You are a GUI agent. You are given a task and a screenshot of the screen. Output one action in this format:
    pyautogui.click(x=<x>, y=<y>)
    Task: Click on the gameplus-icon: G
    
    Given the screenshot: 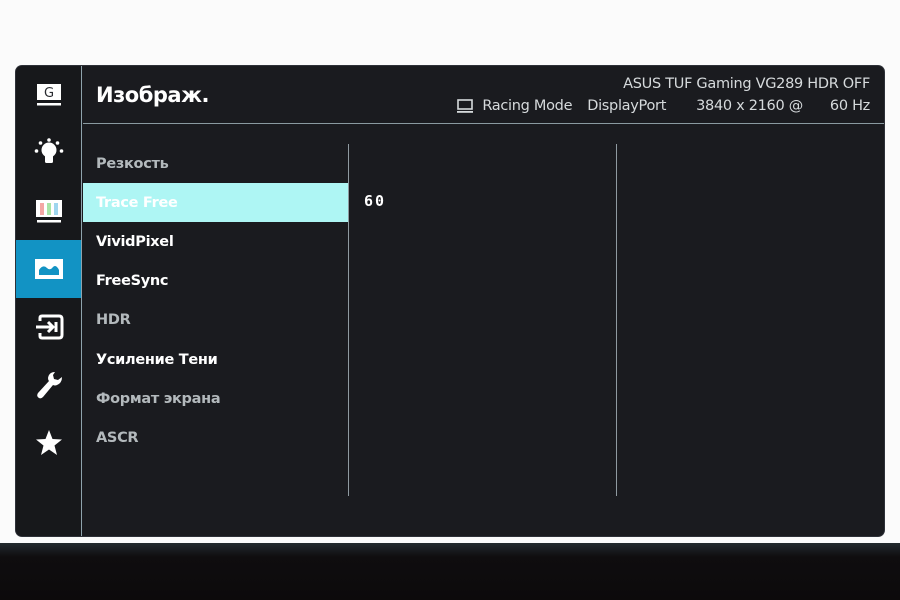 What is the action you would take?
    pyautogui.click(x=49, y=95)
    